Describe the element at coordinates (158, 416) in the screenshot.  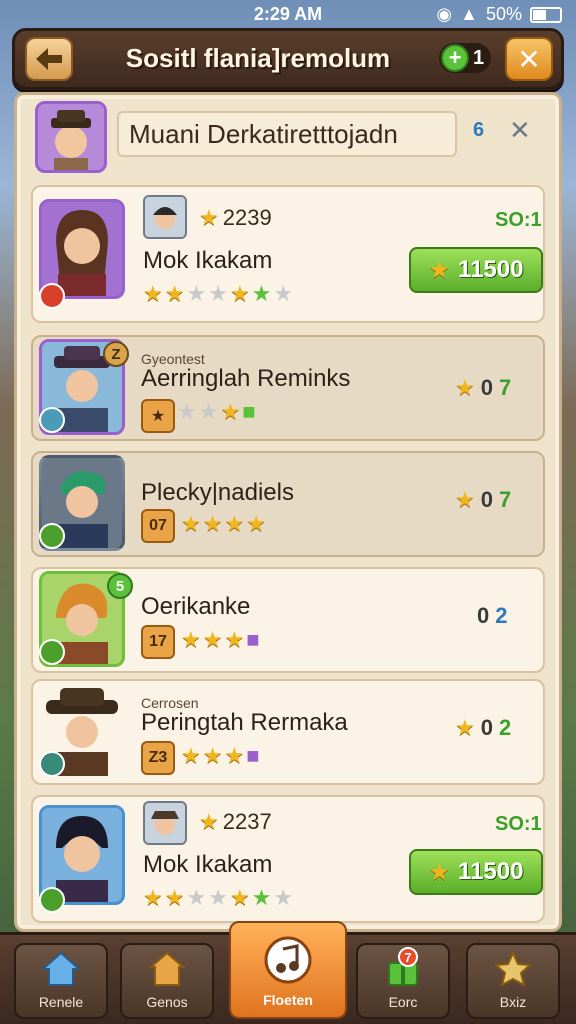
I see `star-level-icon: ★` at that location.